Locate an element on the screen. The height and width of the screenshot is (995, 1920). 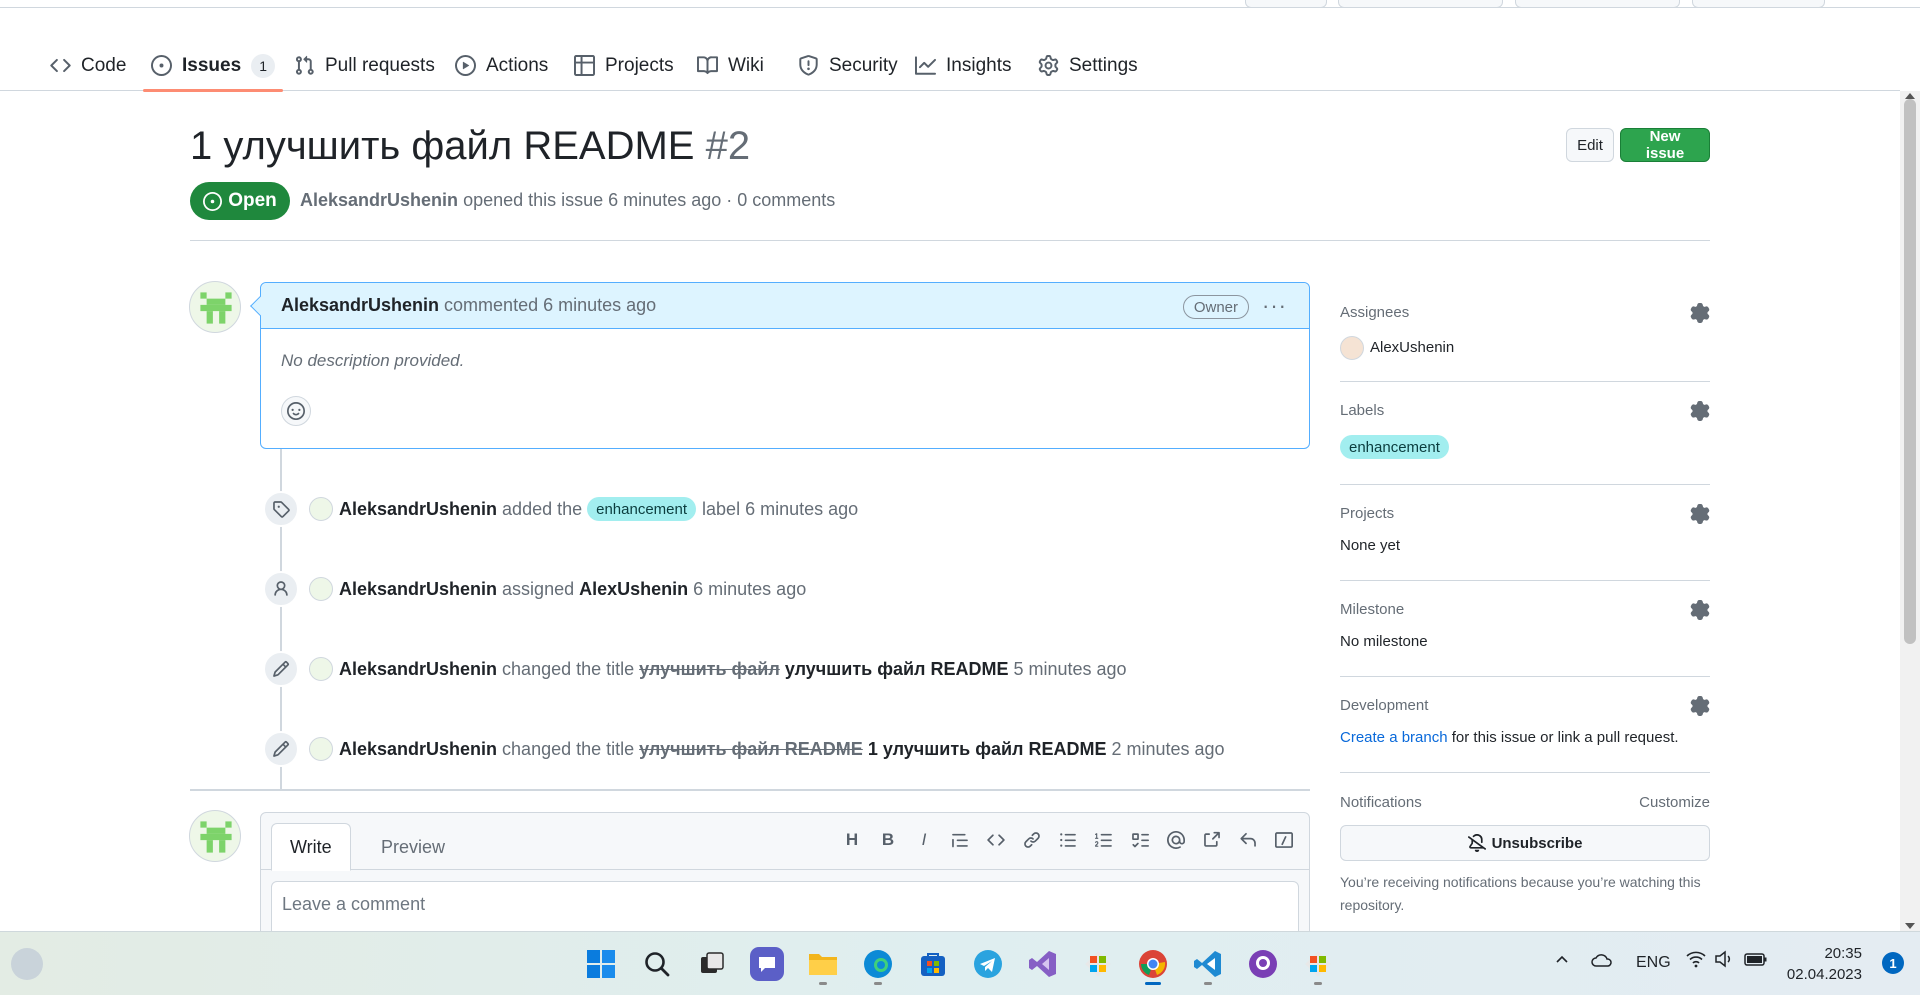
telegram-icon is located at coordinates (988, 964).